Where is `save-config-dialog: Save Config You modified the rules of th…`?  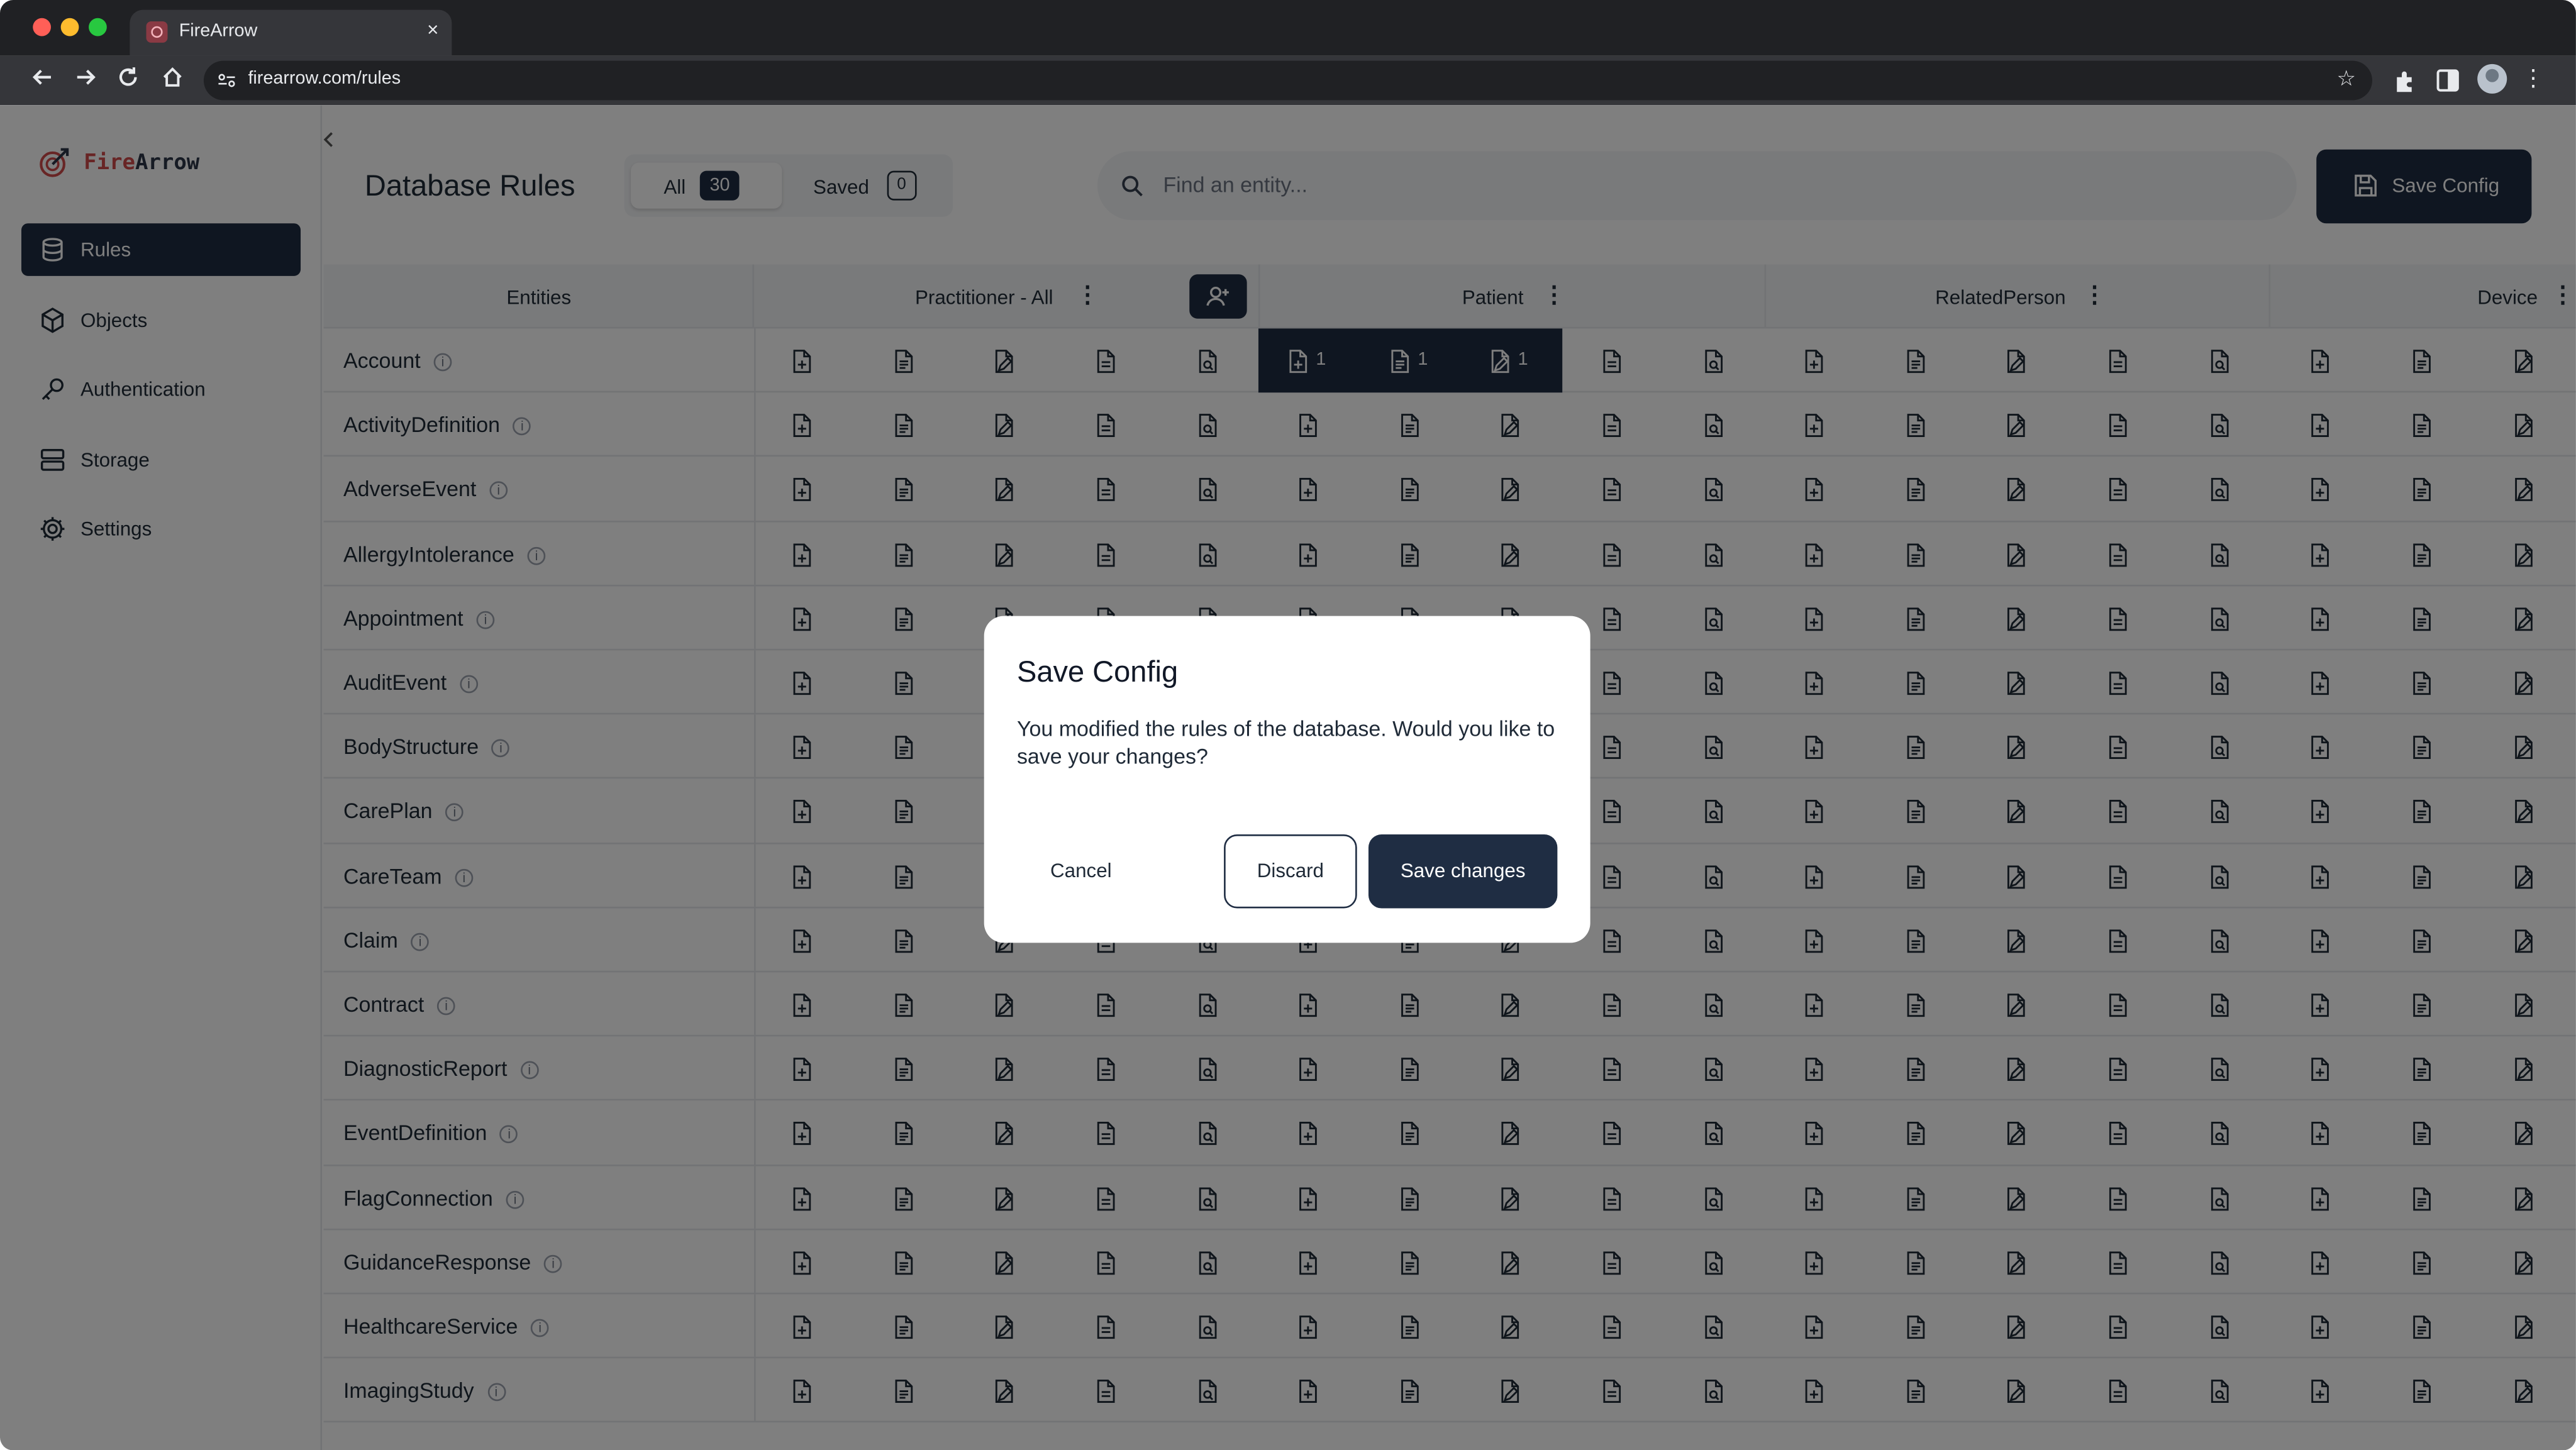
save-config-dialog: Save Config You modified the rules of th… is located at coordinates (1287, 779).